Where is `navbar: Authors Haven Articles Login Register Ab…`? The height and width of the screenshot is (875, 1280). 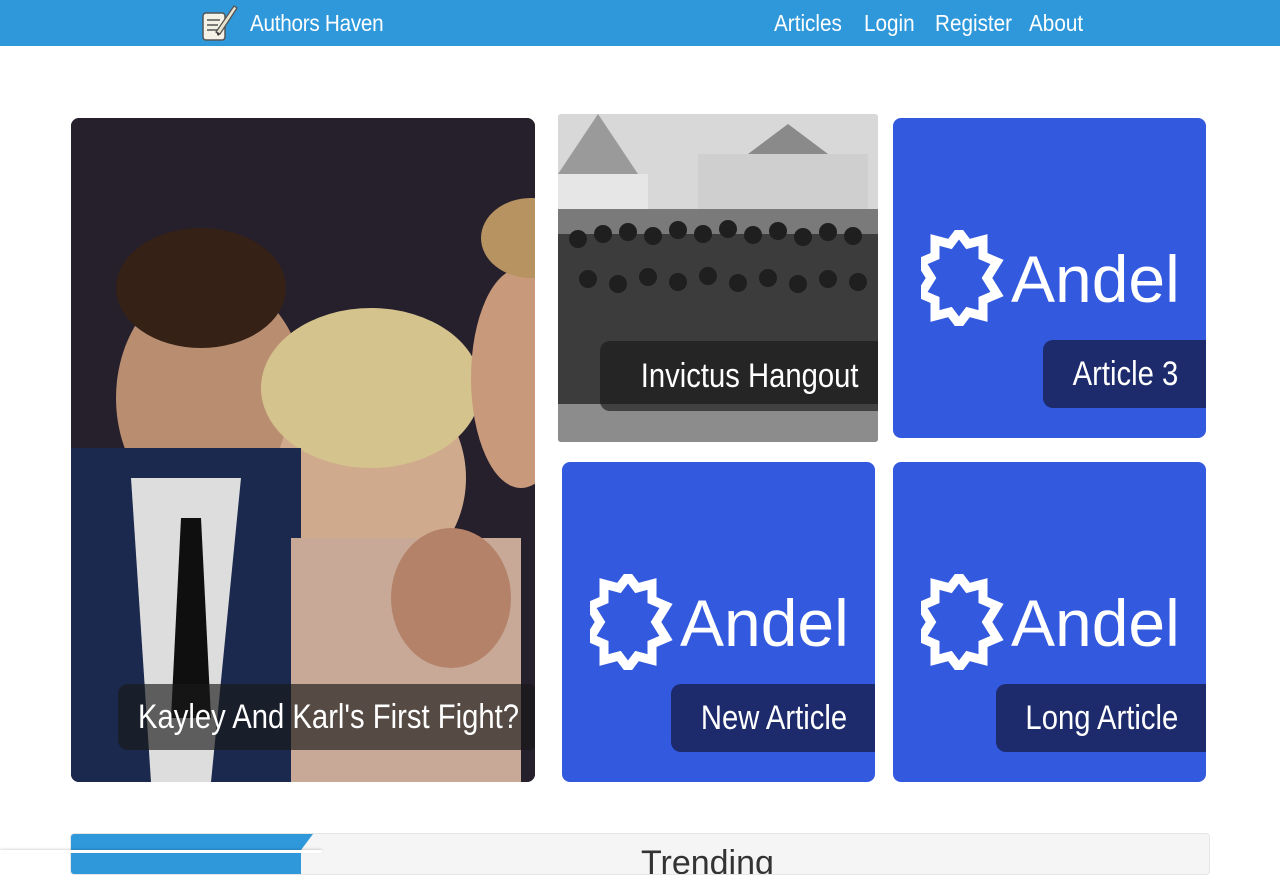
navbar: Authors Haven Articles Login Register Ab… is located at coordinates (640, 23).